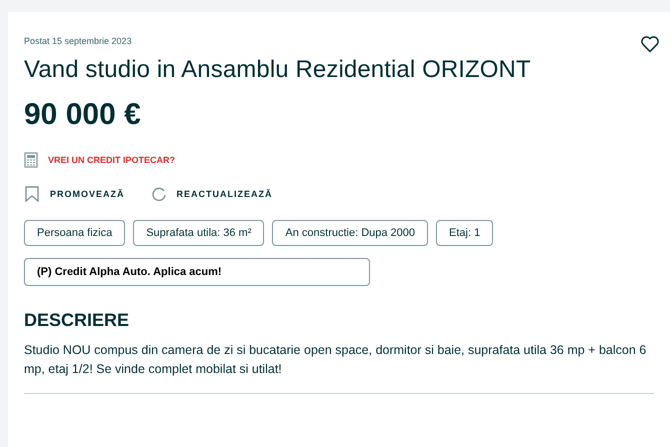 This screenshot has width=670, height=447. What do you see at coordinates (32, 194) in the screenshot?
I see `bookmark-icon` at bounding box center [32, 194].